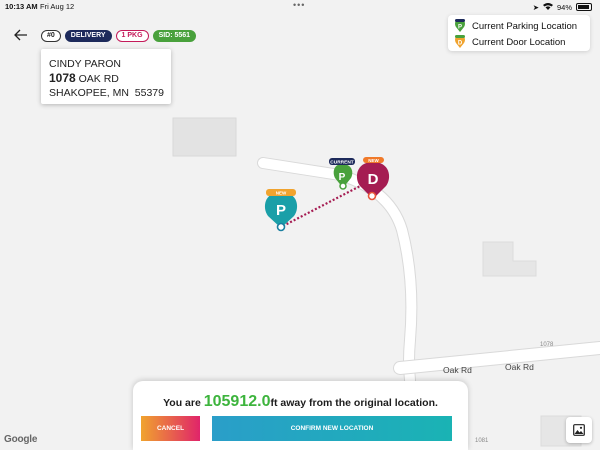  Describe the element at coordinates (519, 367) in the screenshot. I see `road-label-oak-rd-2: Oak Rd` at that location.